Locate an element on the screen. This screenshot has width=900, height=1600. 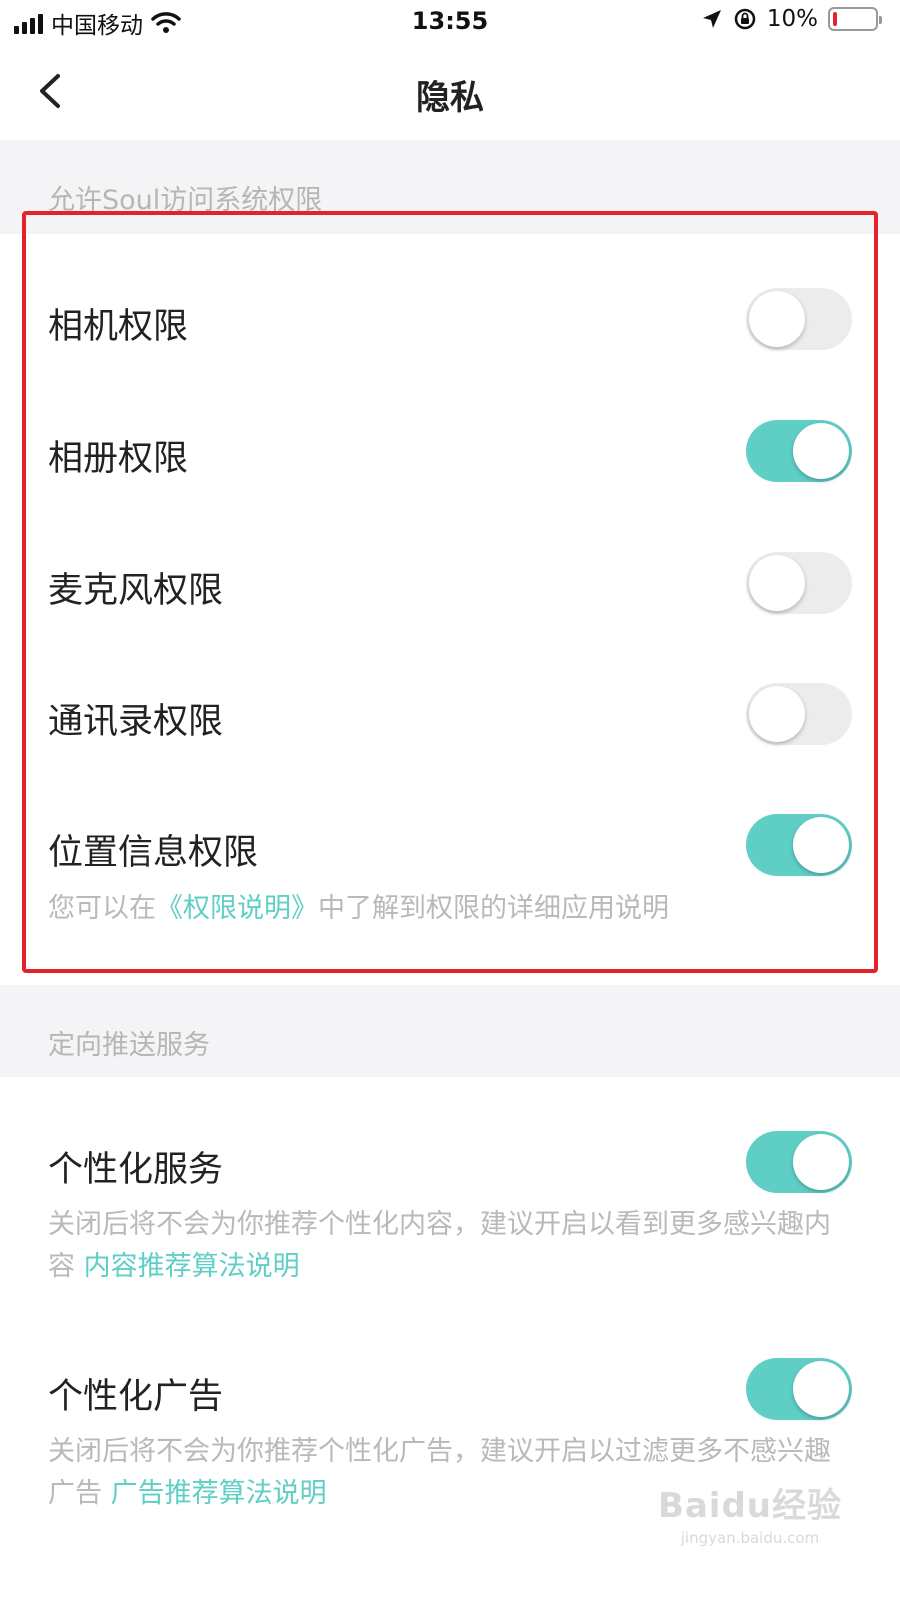
chevron-left-icon is located at coordinates (50, 91).